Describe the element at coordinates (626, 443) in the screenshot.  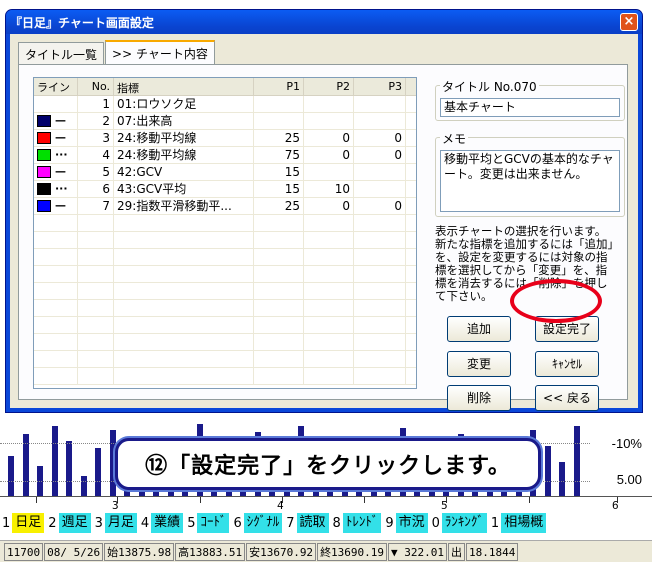
I see `axis-label: -10%` at that location.